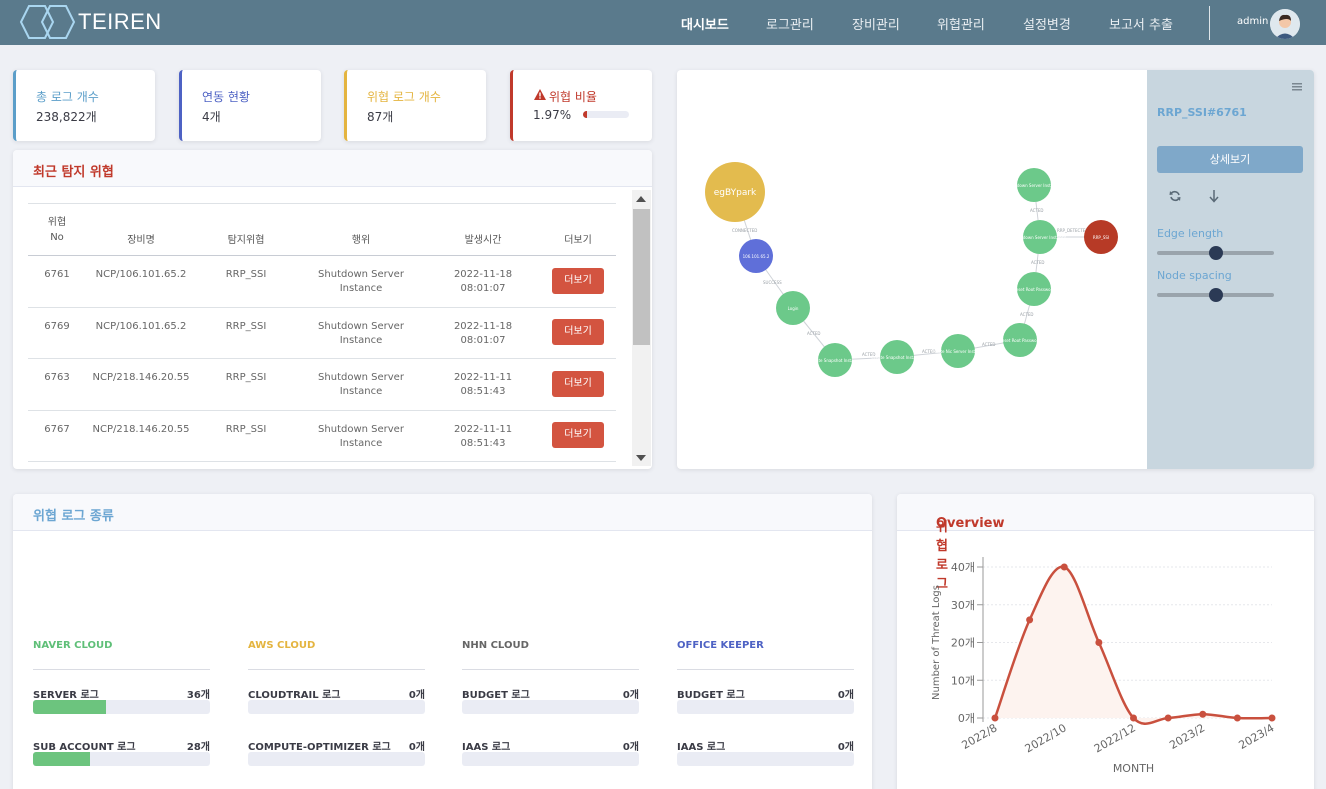 The height and width of the screenshot is (789, 1326). Describe the element at coordinates (57, 377) in the screenshot. I see `cell-no: 6763` at that location.